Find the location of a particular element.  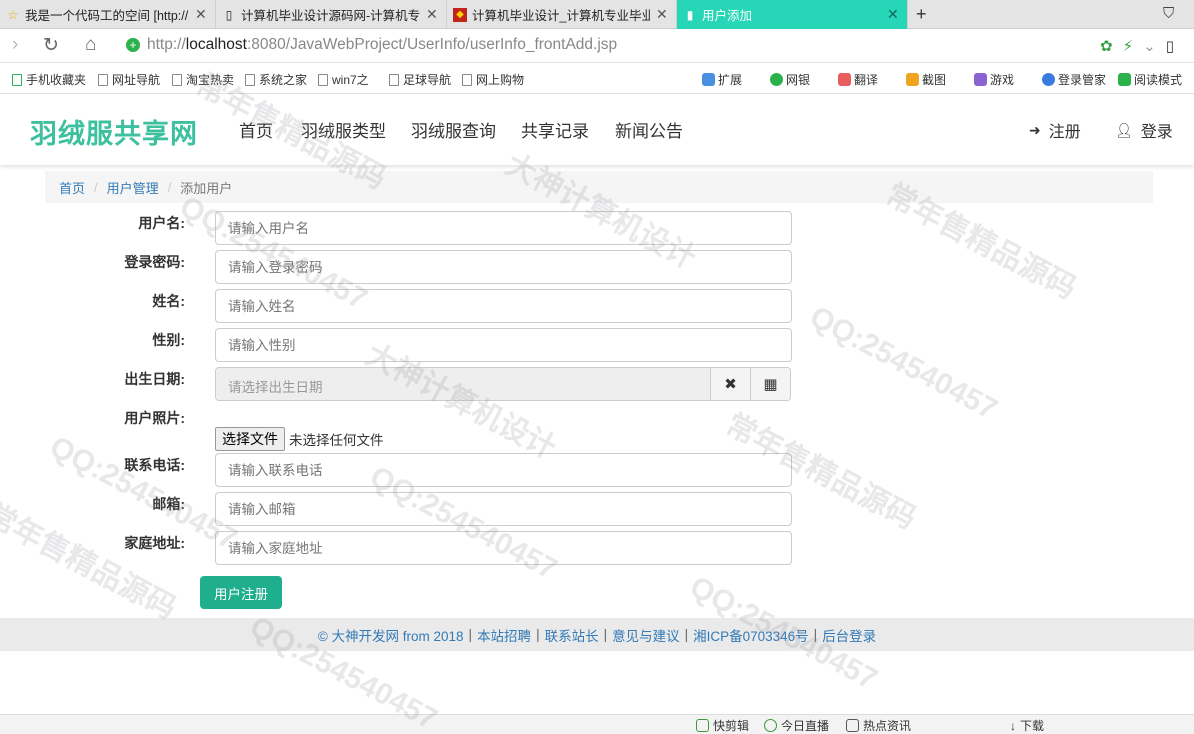

home-icon: ⌂ is located at coordinates (90, 45).